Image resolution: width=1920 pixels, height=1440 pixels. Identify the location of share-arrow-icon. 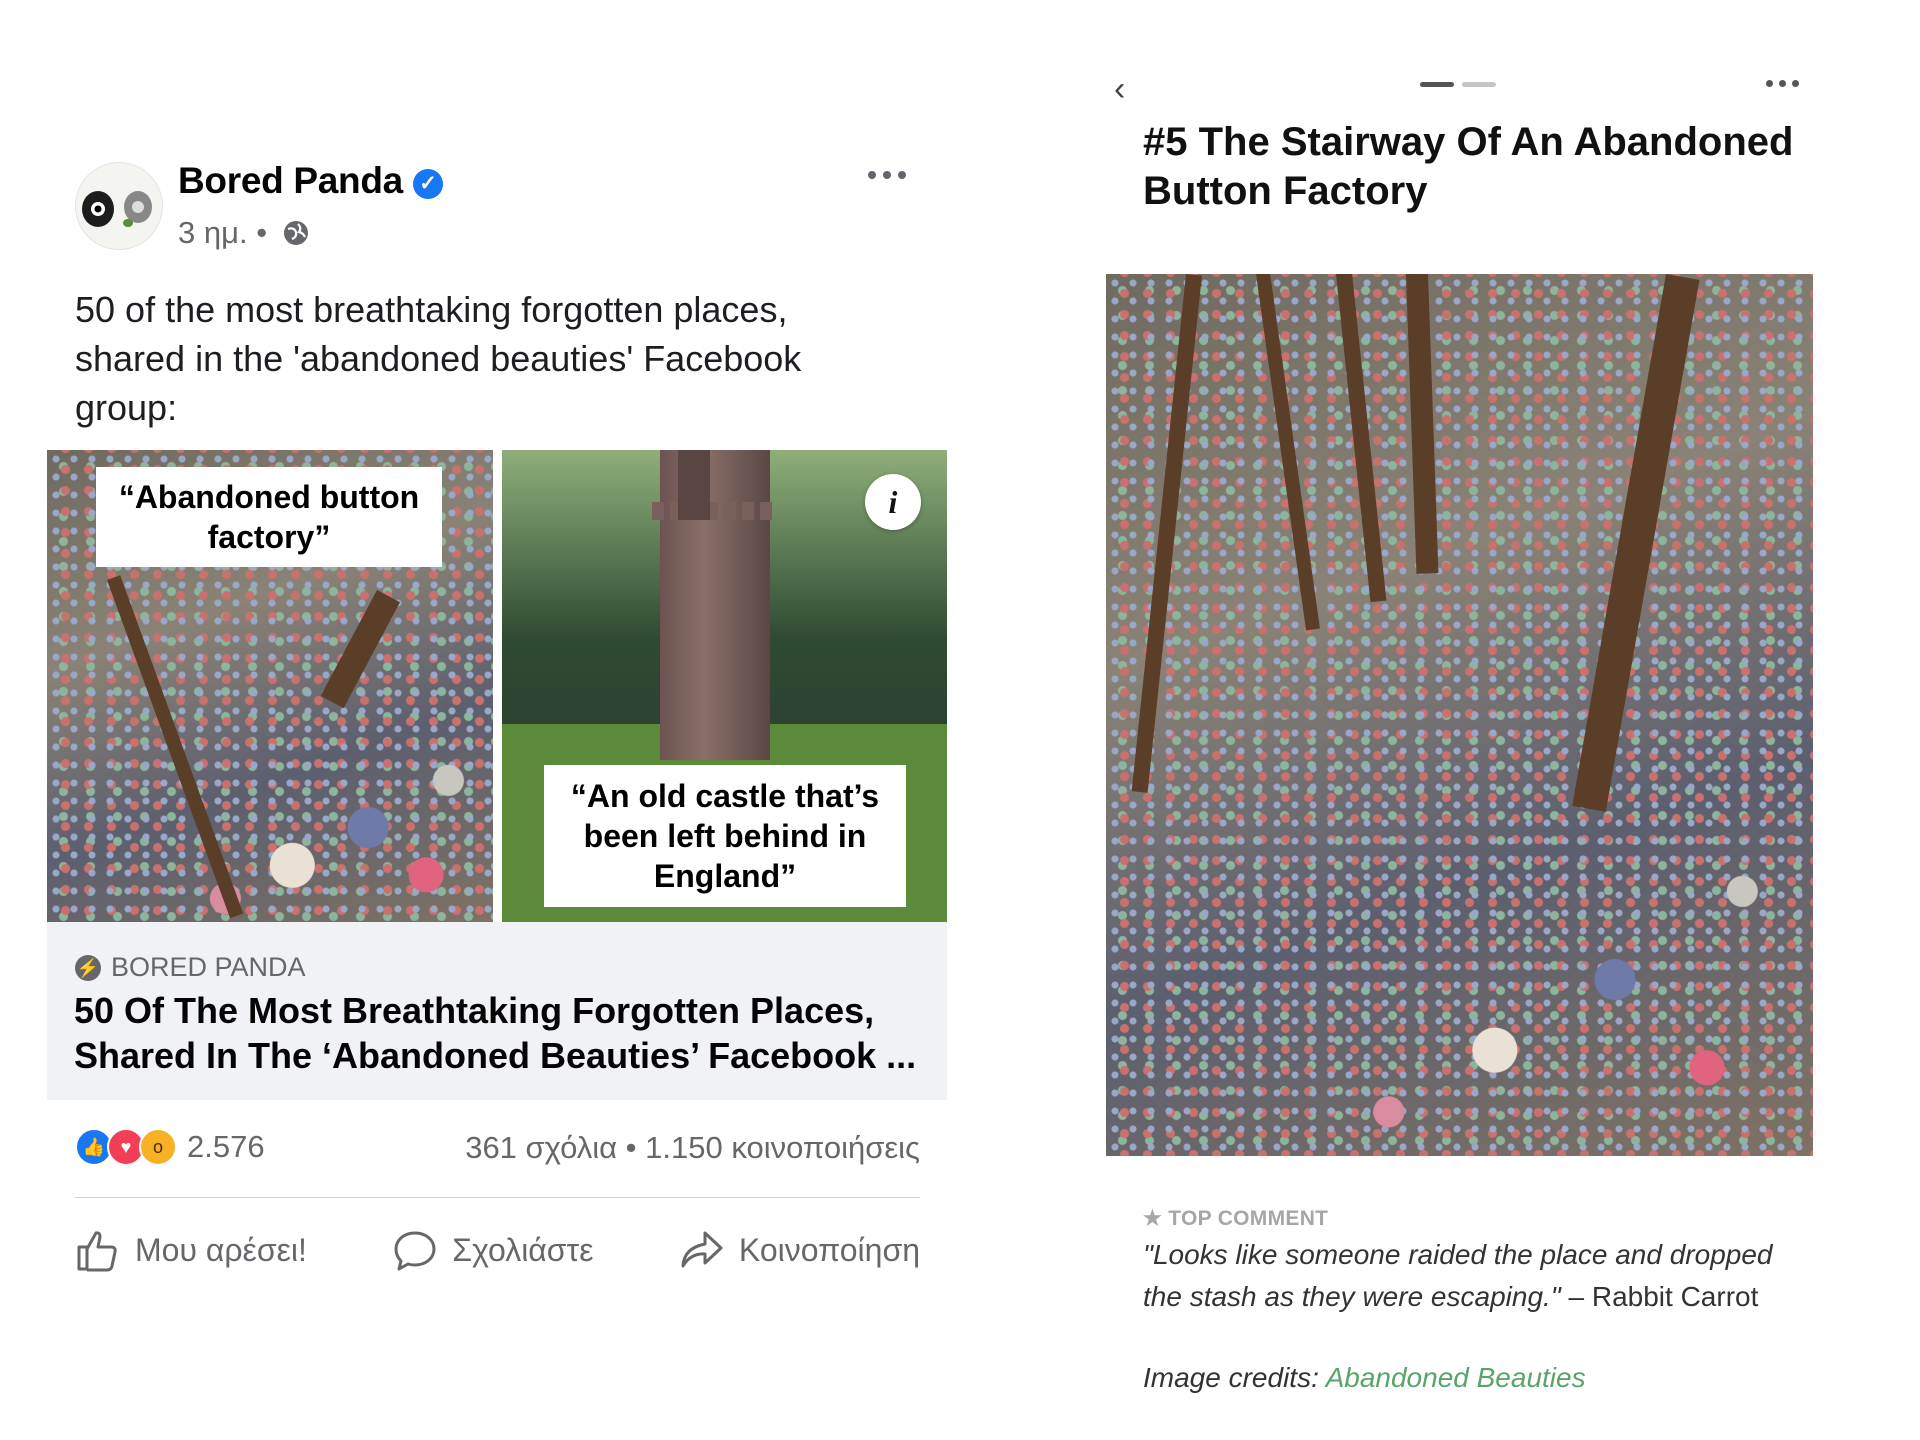
(702, 1249).